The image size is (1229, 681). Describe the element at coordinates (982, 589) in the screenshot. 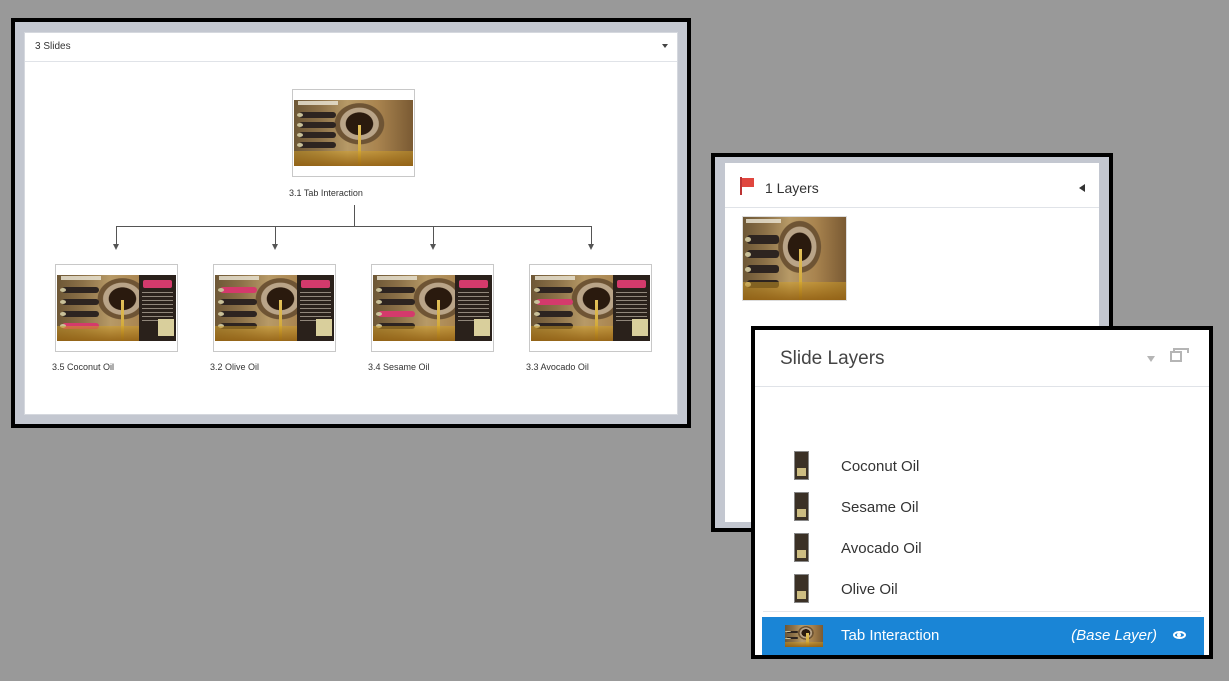

I see `layer-row-olive-oil: Olive Oil` at that location.